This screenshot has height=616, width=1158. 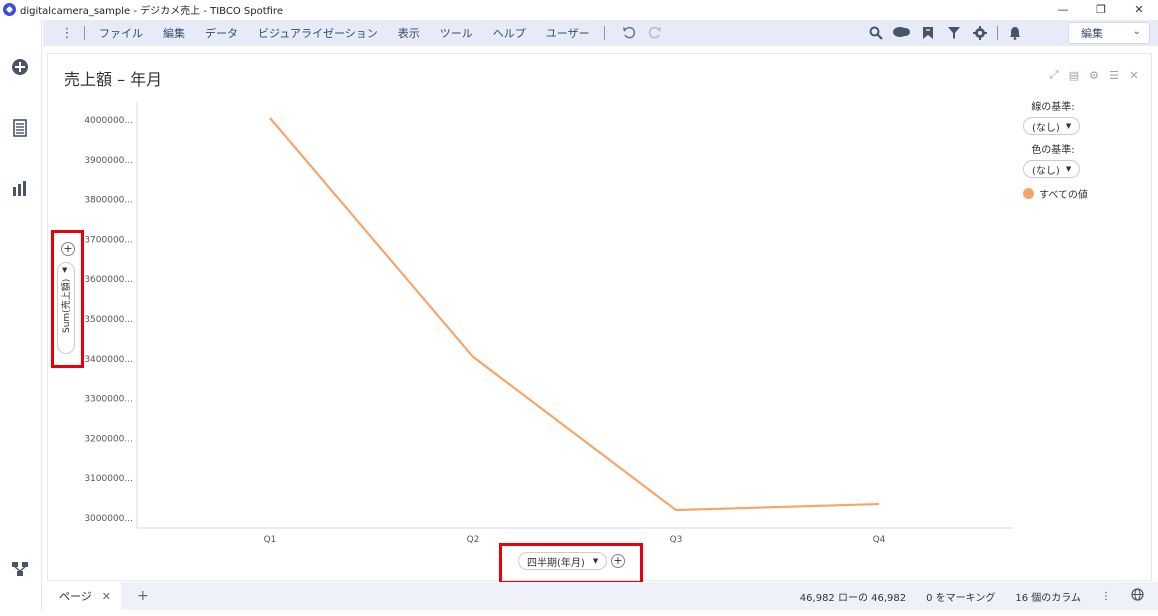 I want to click on legend-entry-label: すべての値, so click(x=1063, y=195).